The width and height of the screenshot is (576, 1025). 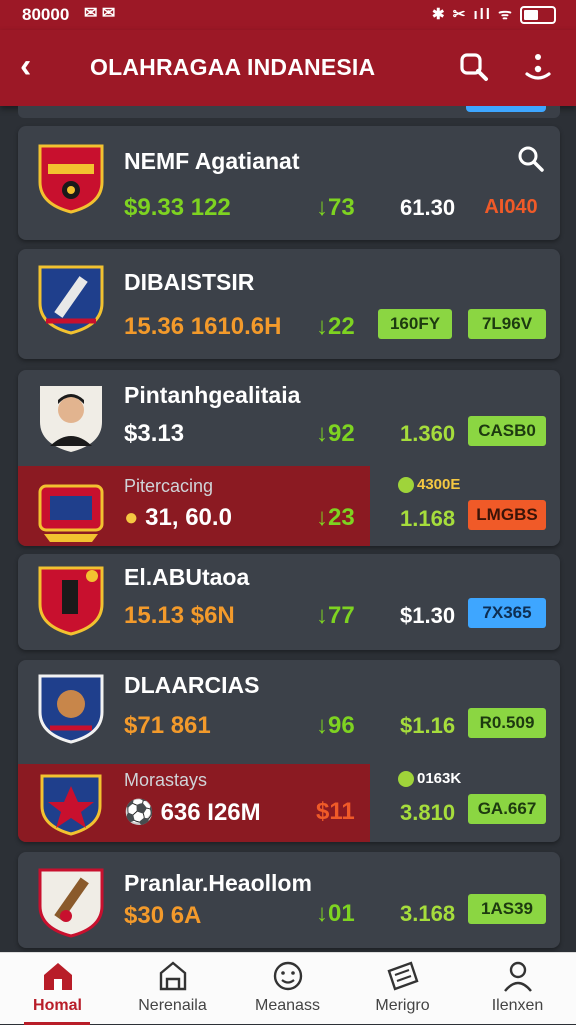 I want to click on tab-profile: Ilenxen, so click(x=517, y=989).